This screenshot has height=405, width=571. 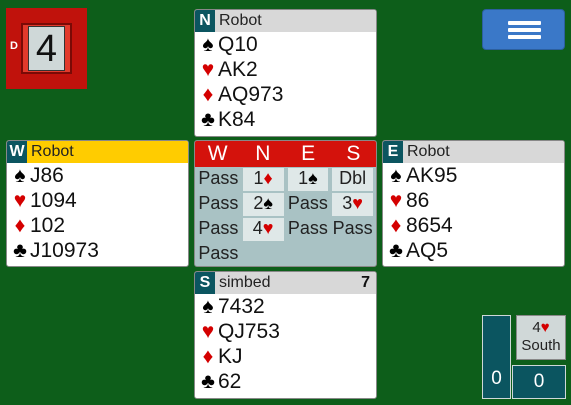 What do you see at coordinates (473, 200) in the screenshot?
I see `hearts-line: ♥ 86` at bounding box center [473, 200].